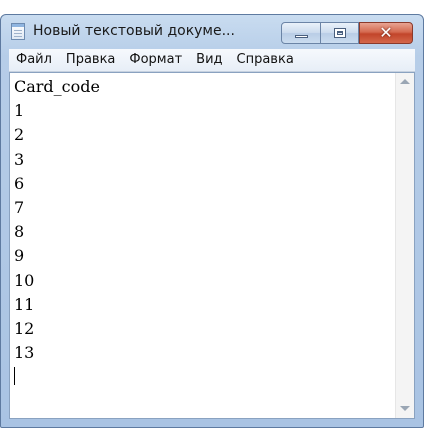 The width and height of the screenshot is (426, 430). Describe the element at coordinates (19, 159) in the screenshot. I see `text-line: 3` at that location.